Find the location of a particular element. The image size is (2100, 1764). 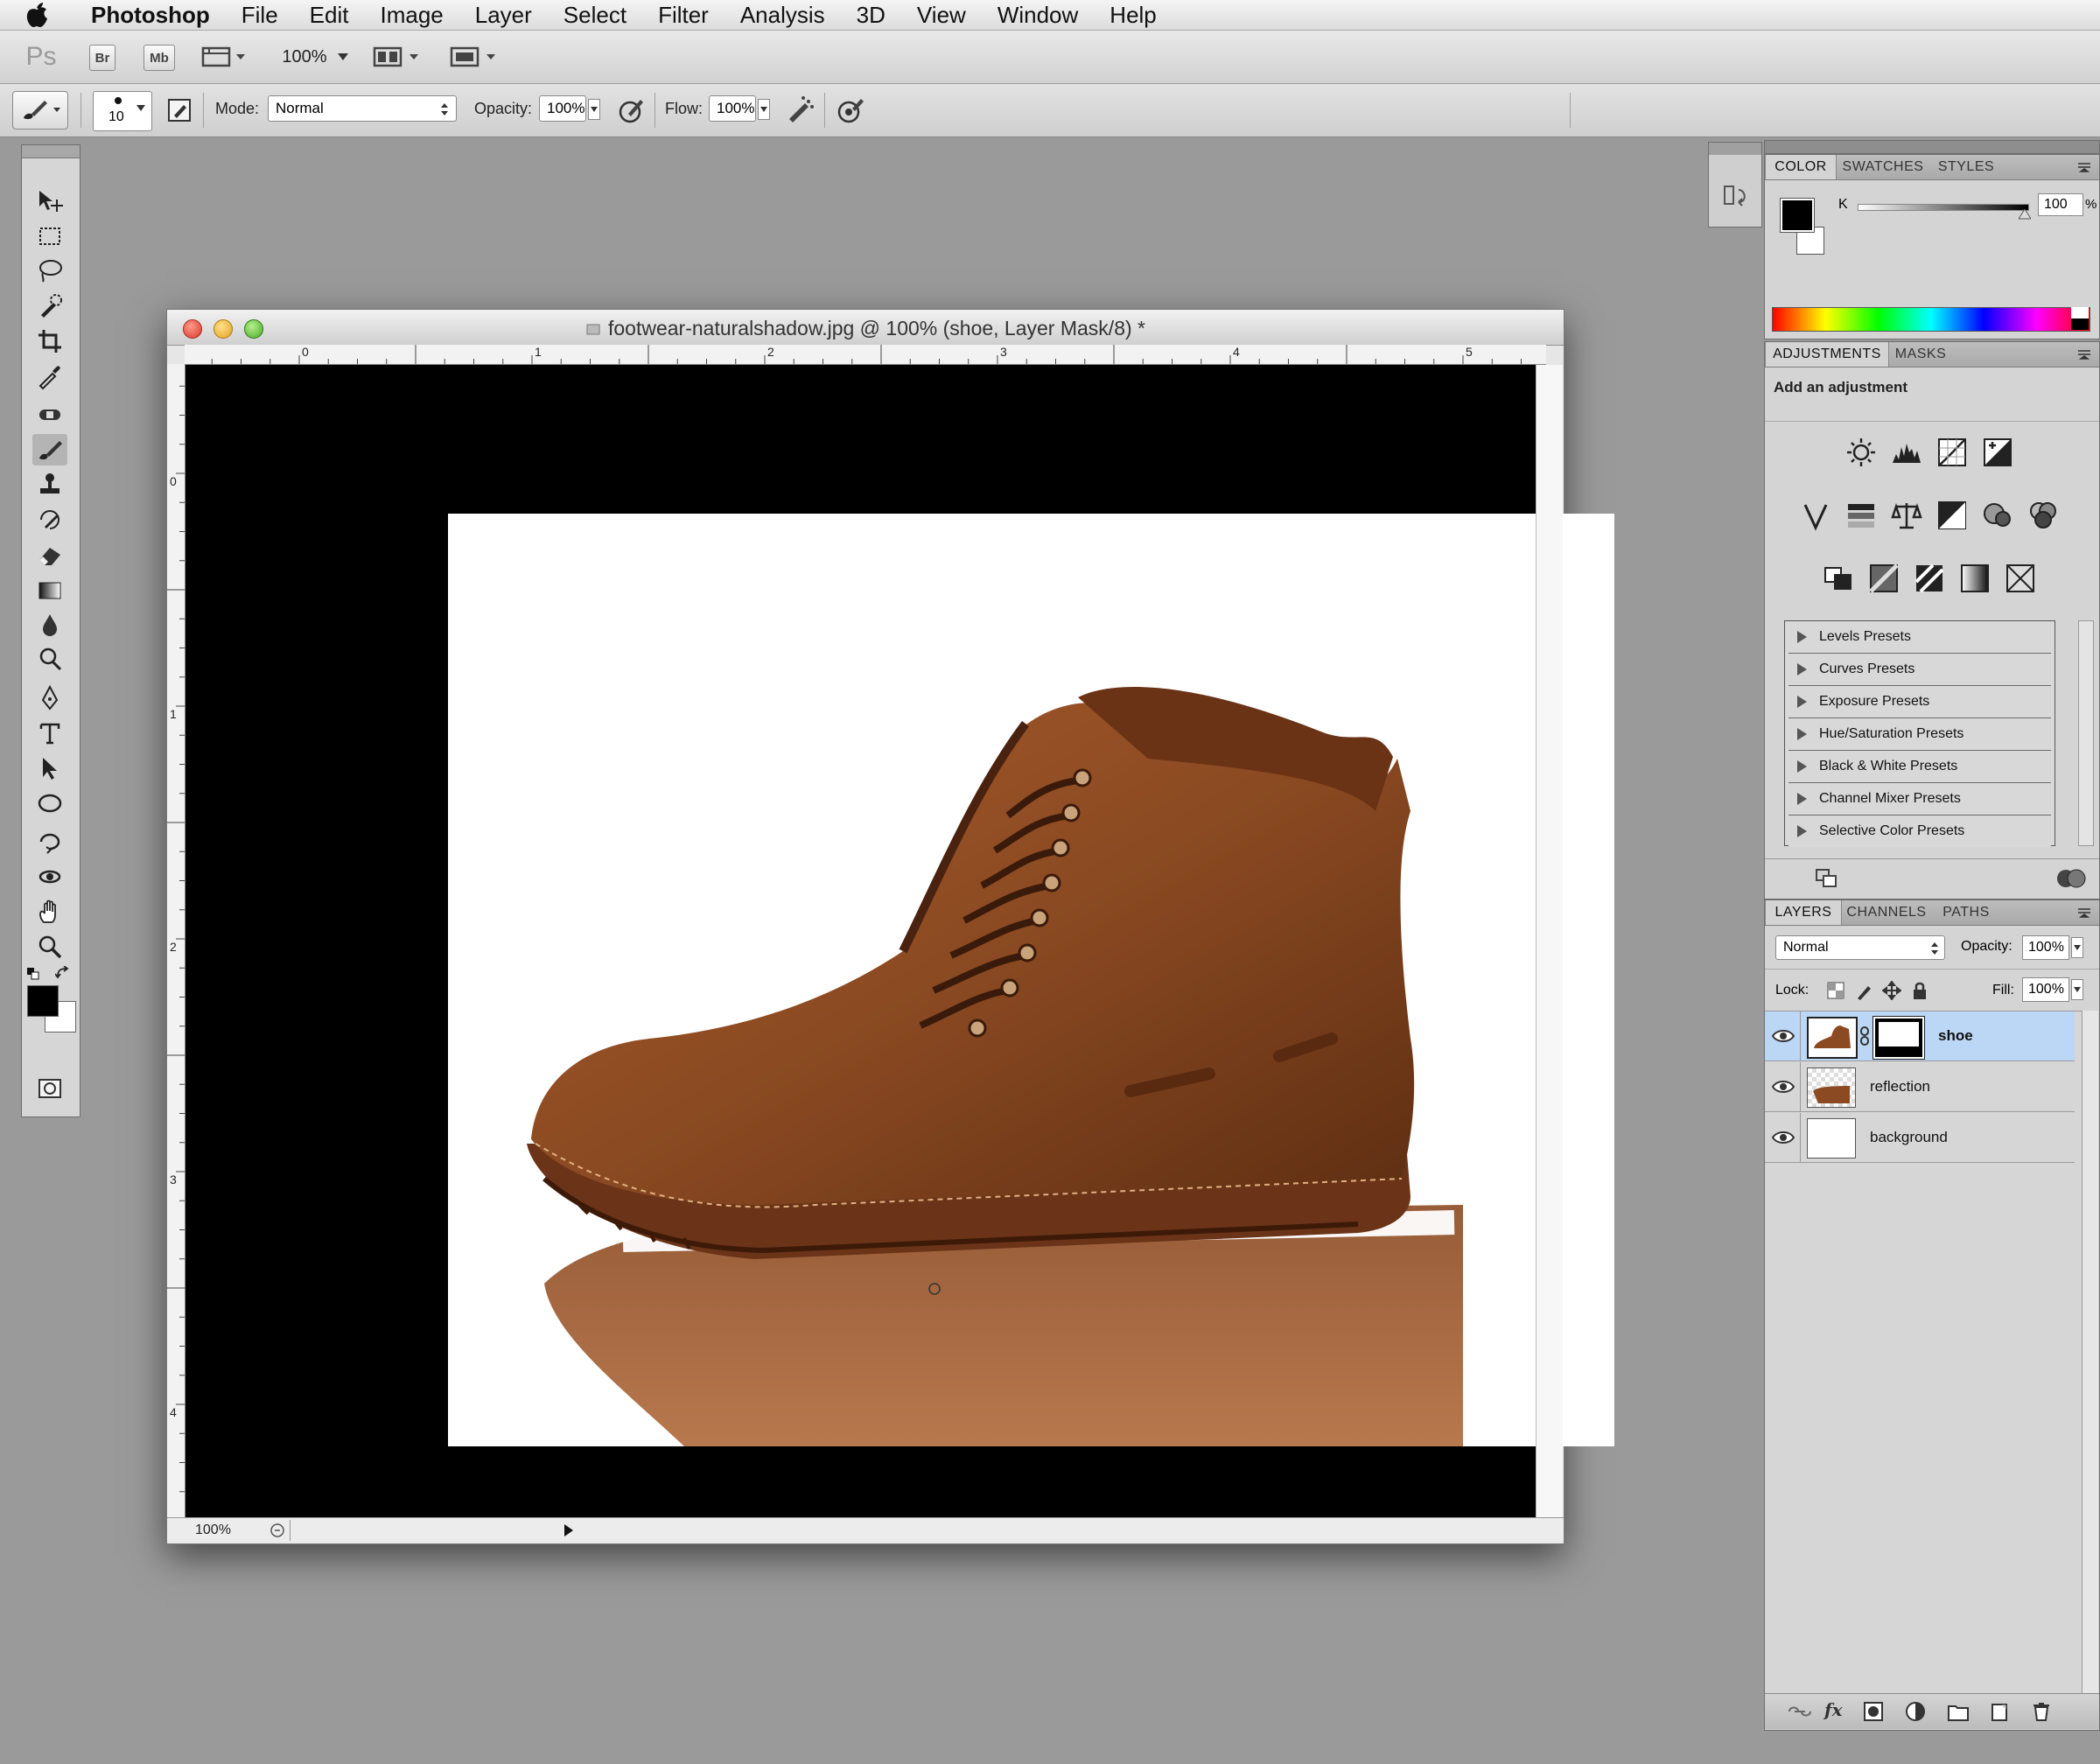

layer-row-reflection: reflection is located at coordinates (1920, 1087).